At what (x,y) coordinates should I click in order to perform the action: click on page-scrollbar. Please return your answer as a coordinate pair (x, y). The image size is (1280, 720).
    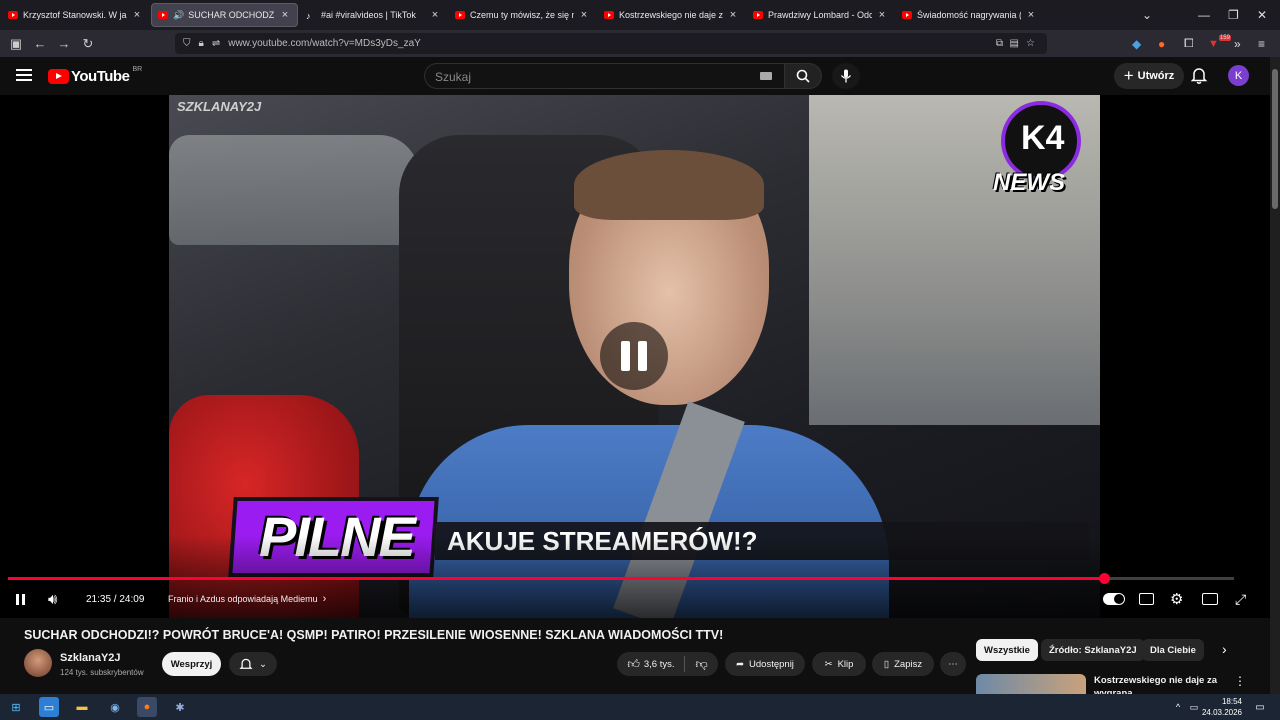
    Looking at the image, I should click on (1275, 375).